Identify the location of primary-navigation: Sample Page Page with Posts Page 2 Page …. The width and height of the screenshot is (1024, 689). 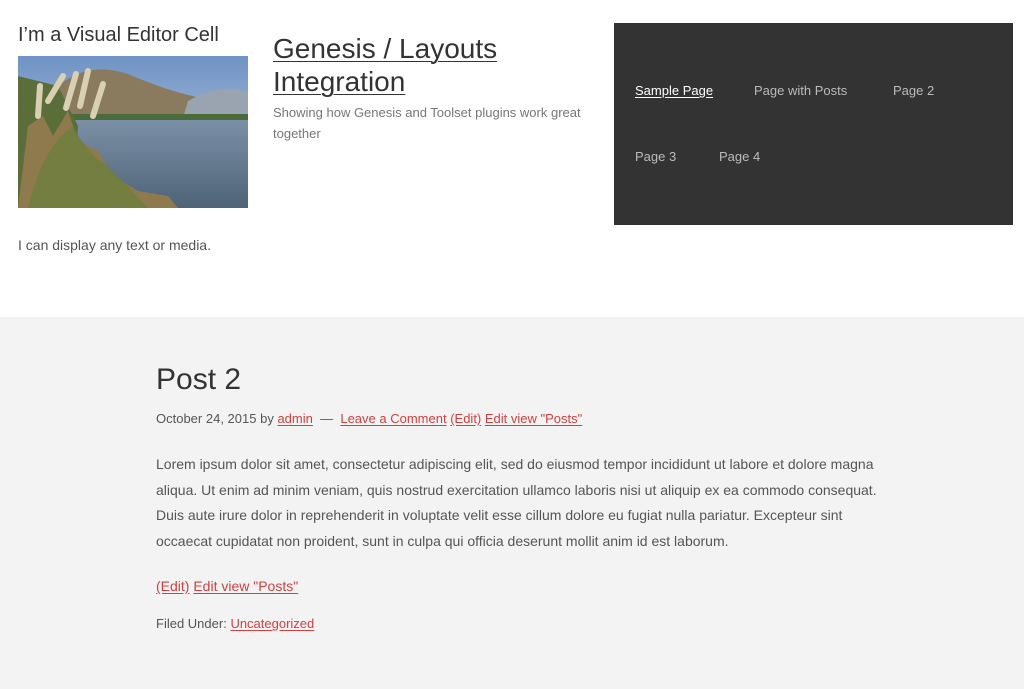
(813, 124).